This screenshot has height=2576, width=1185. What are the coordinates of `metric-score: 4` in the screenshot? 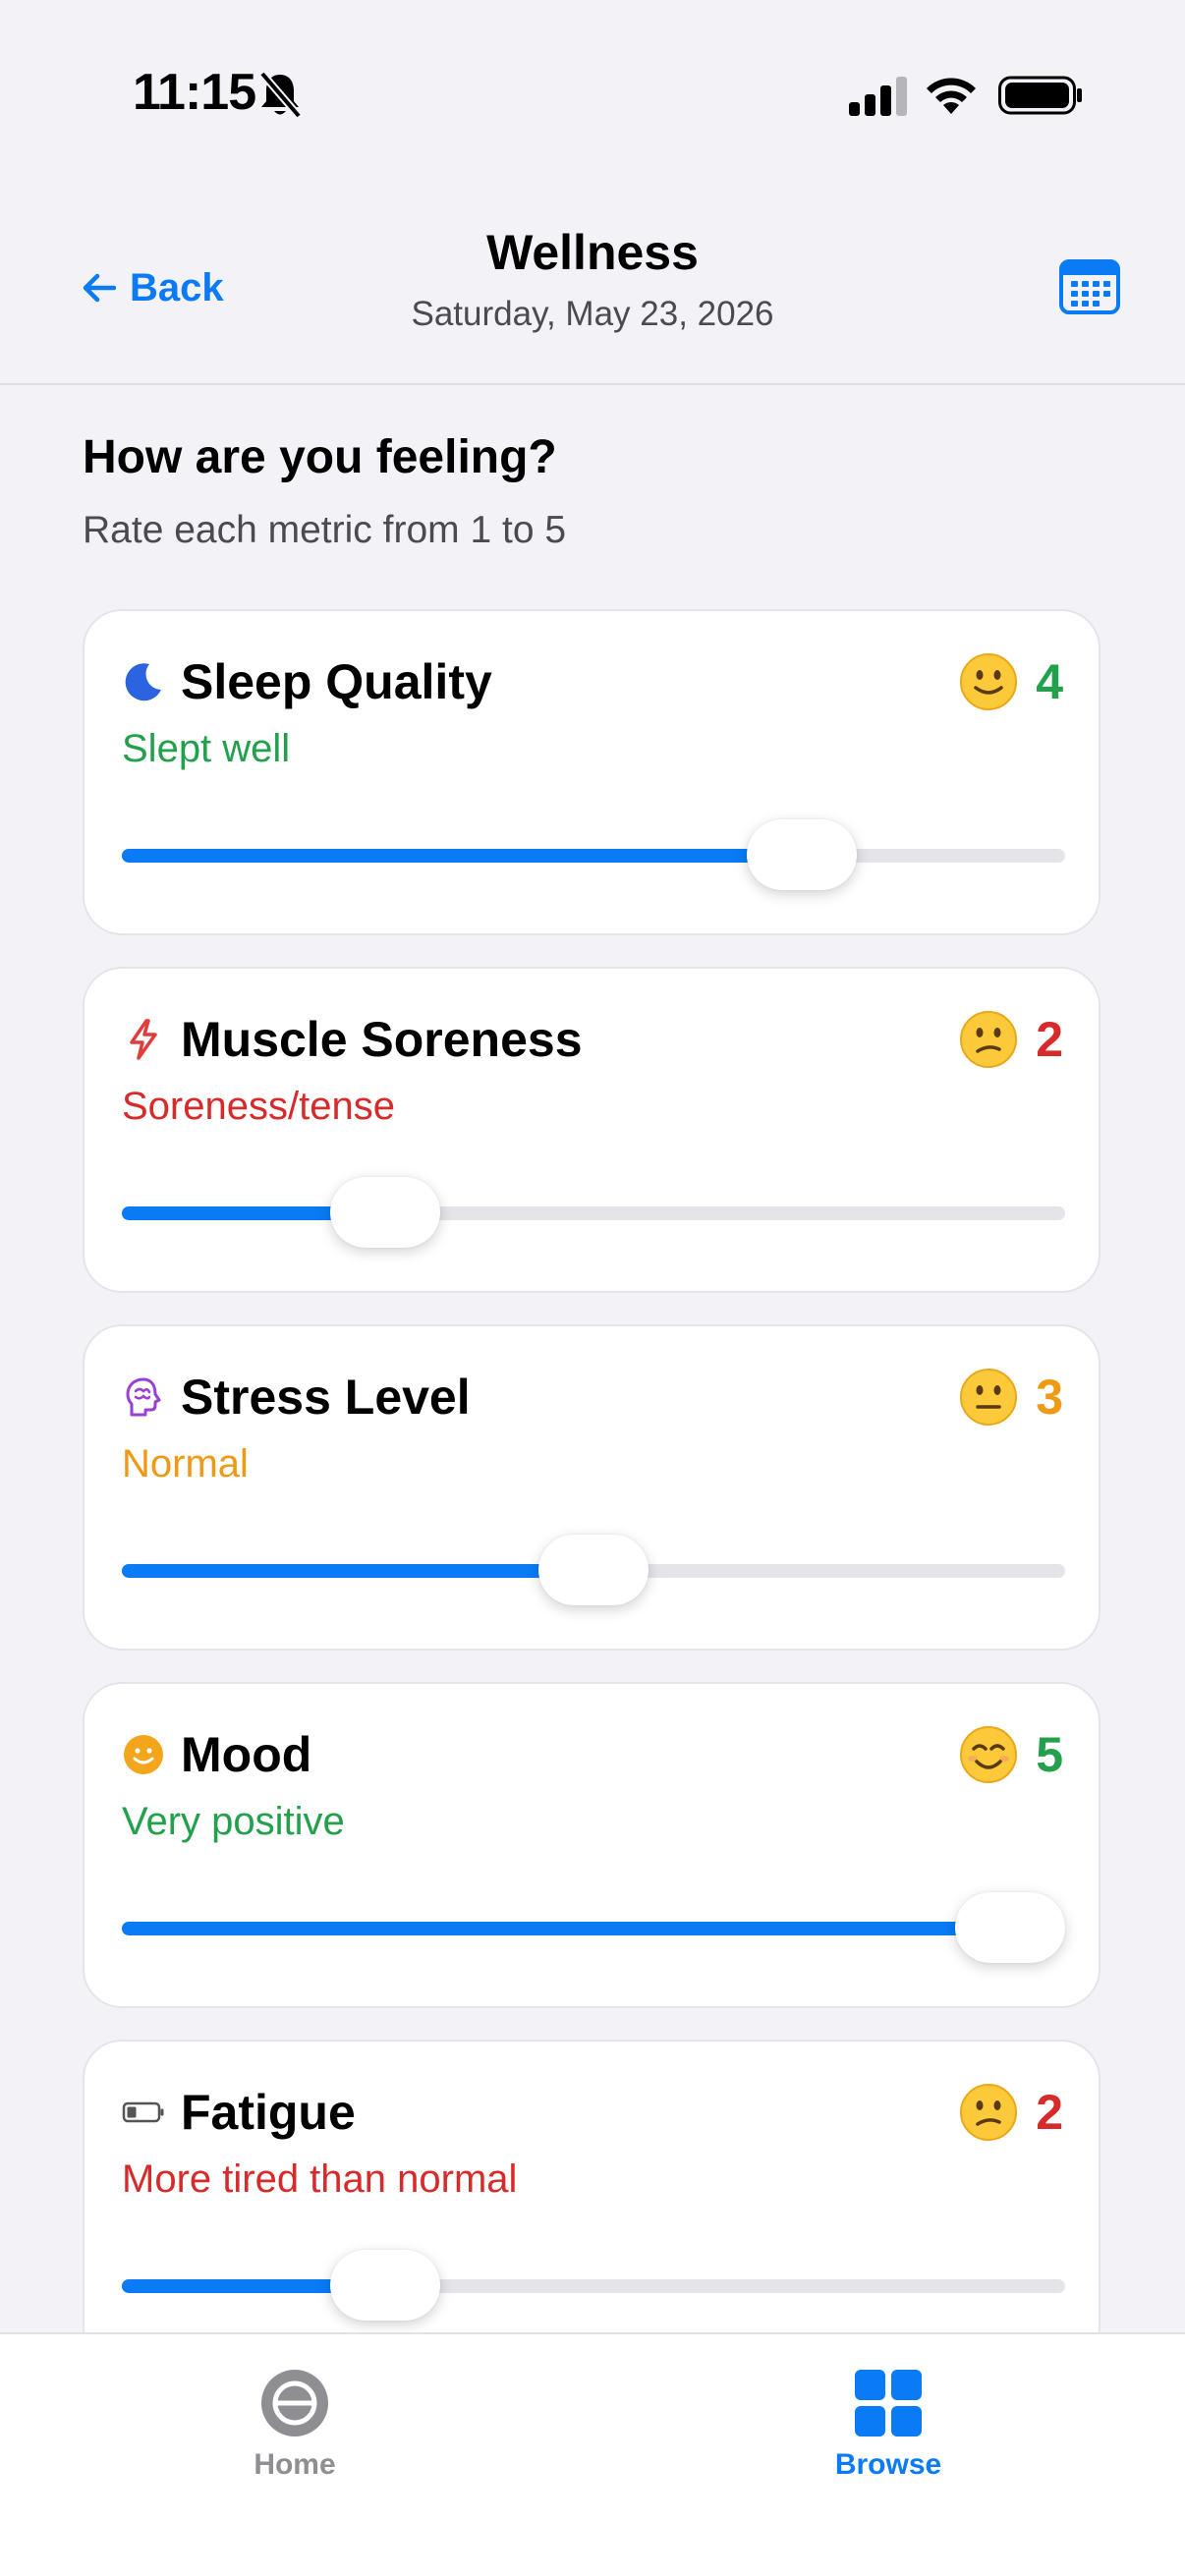 It's located at (1049, 681).